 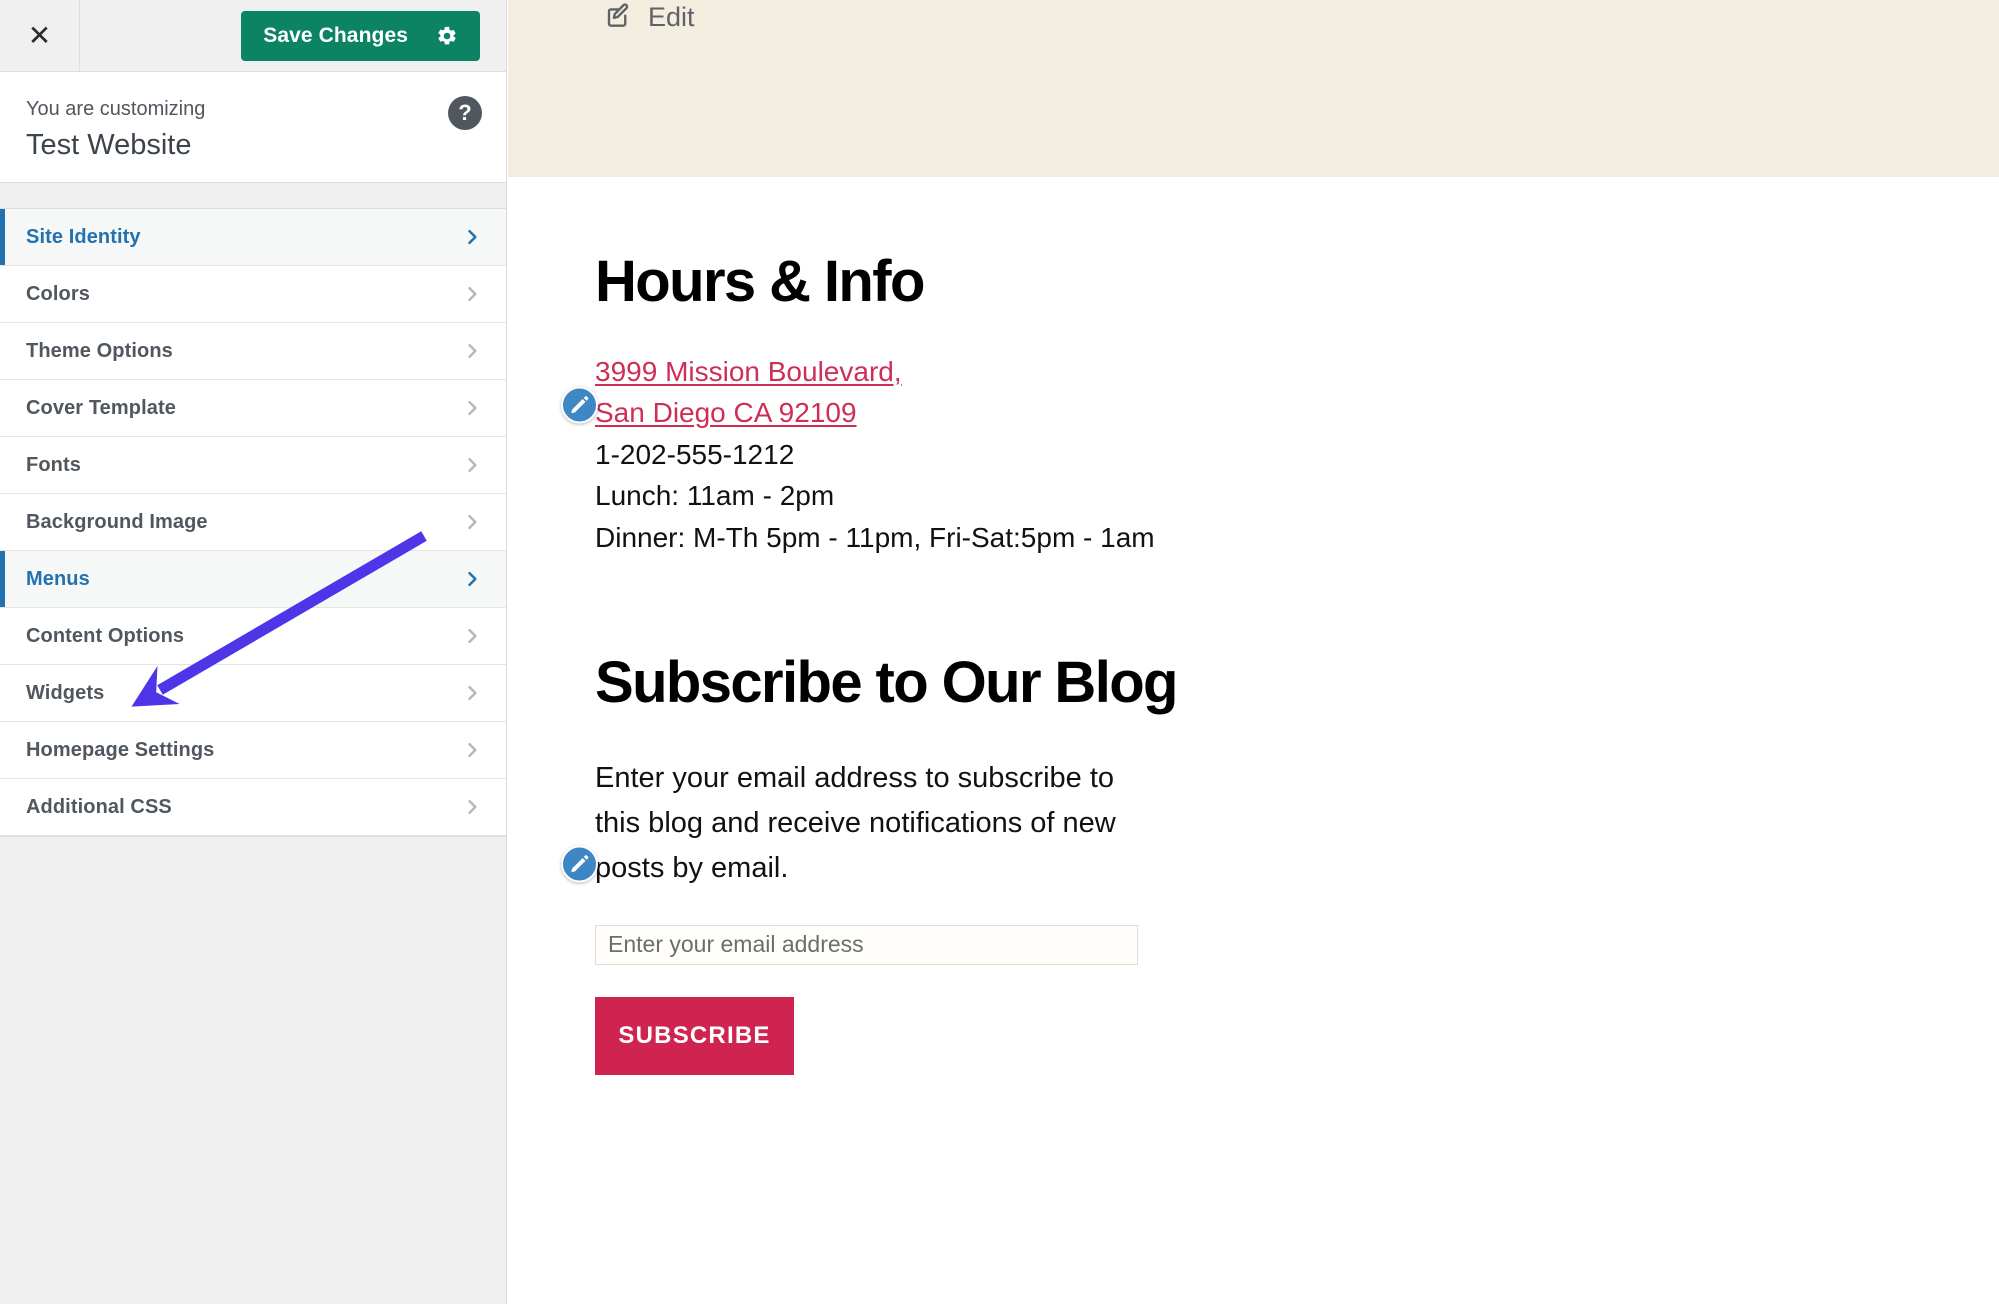 What do you see at coordinates (105, 635) in the screenshot?
I see `sidebar-item-label: Content Options` at bounding box center [105, 635].